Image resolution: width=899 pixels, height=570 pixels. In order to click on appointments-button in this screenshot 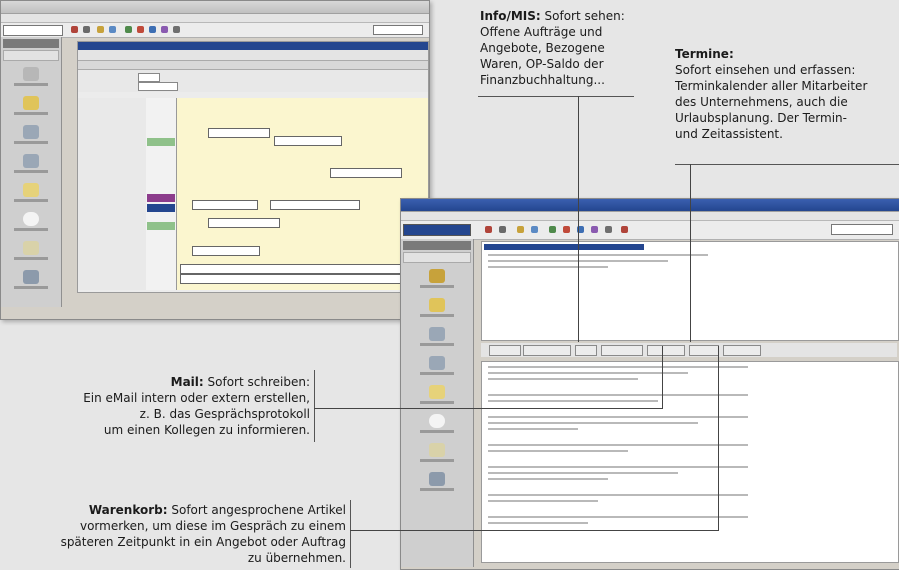, I will do `click(704, 350)`.